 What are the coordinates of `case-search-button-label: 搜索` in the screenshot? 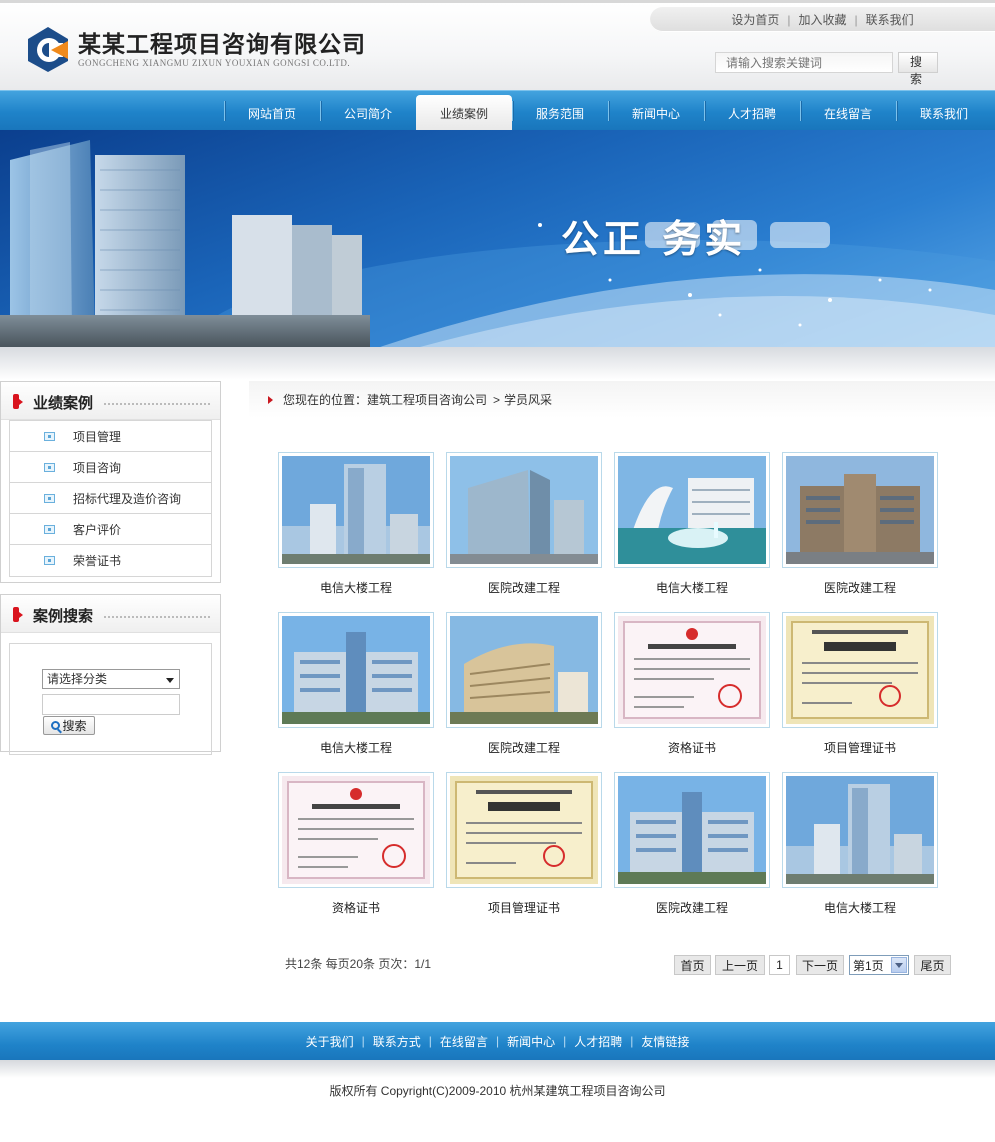 It's located at (74, 726).